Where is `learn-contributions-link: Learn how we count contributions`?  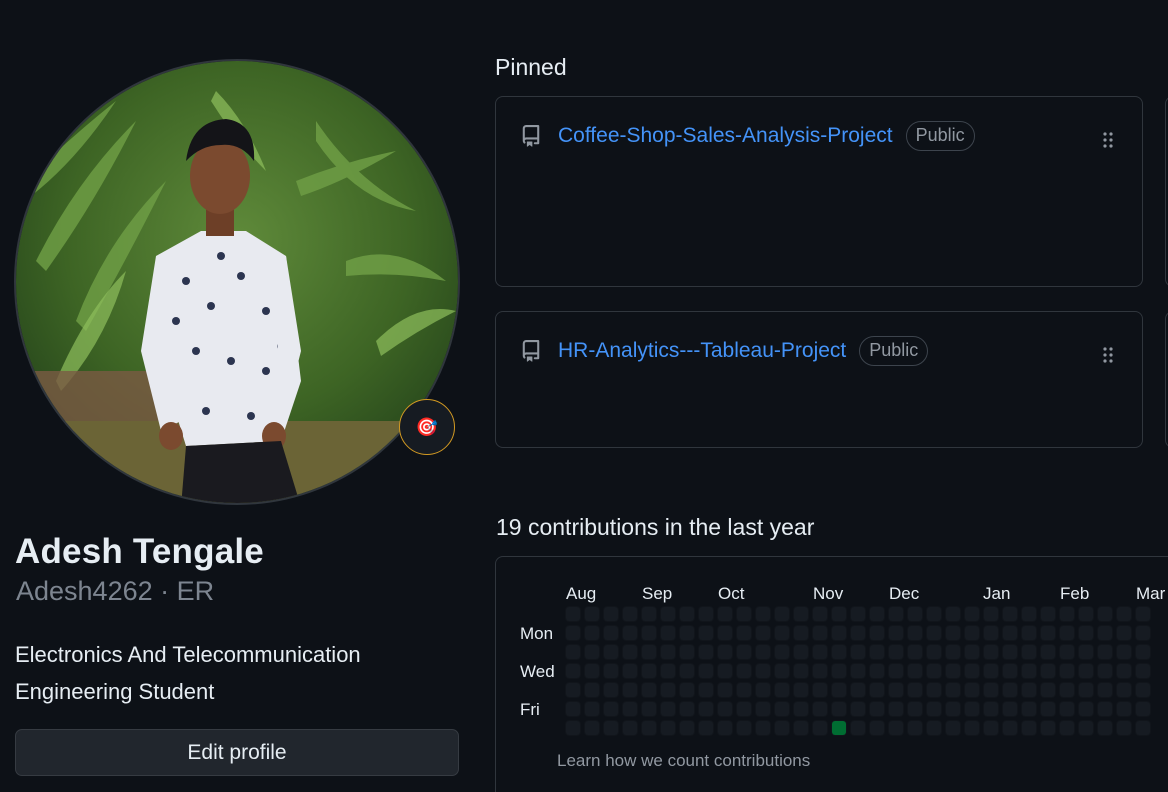 learn-contributions-link: Learn how we count contributions is located at coordinates (683, 761).